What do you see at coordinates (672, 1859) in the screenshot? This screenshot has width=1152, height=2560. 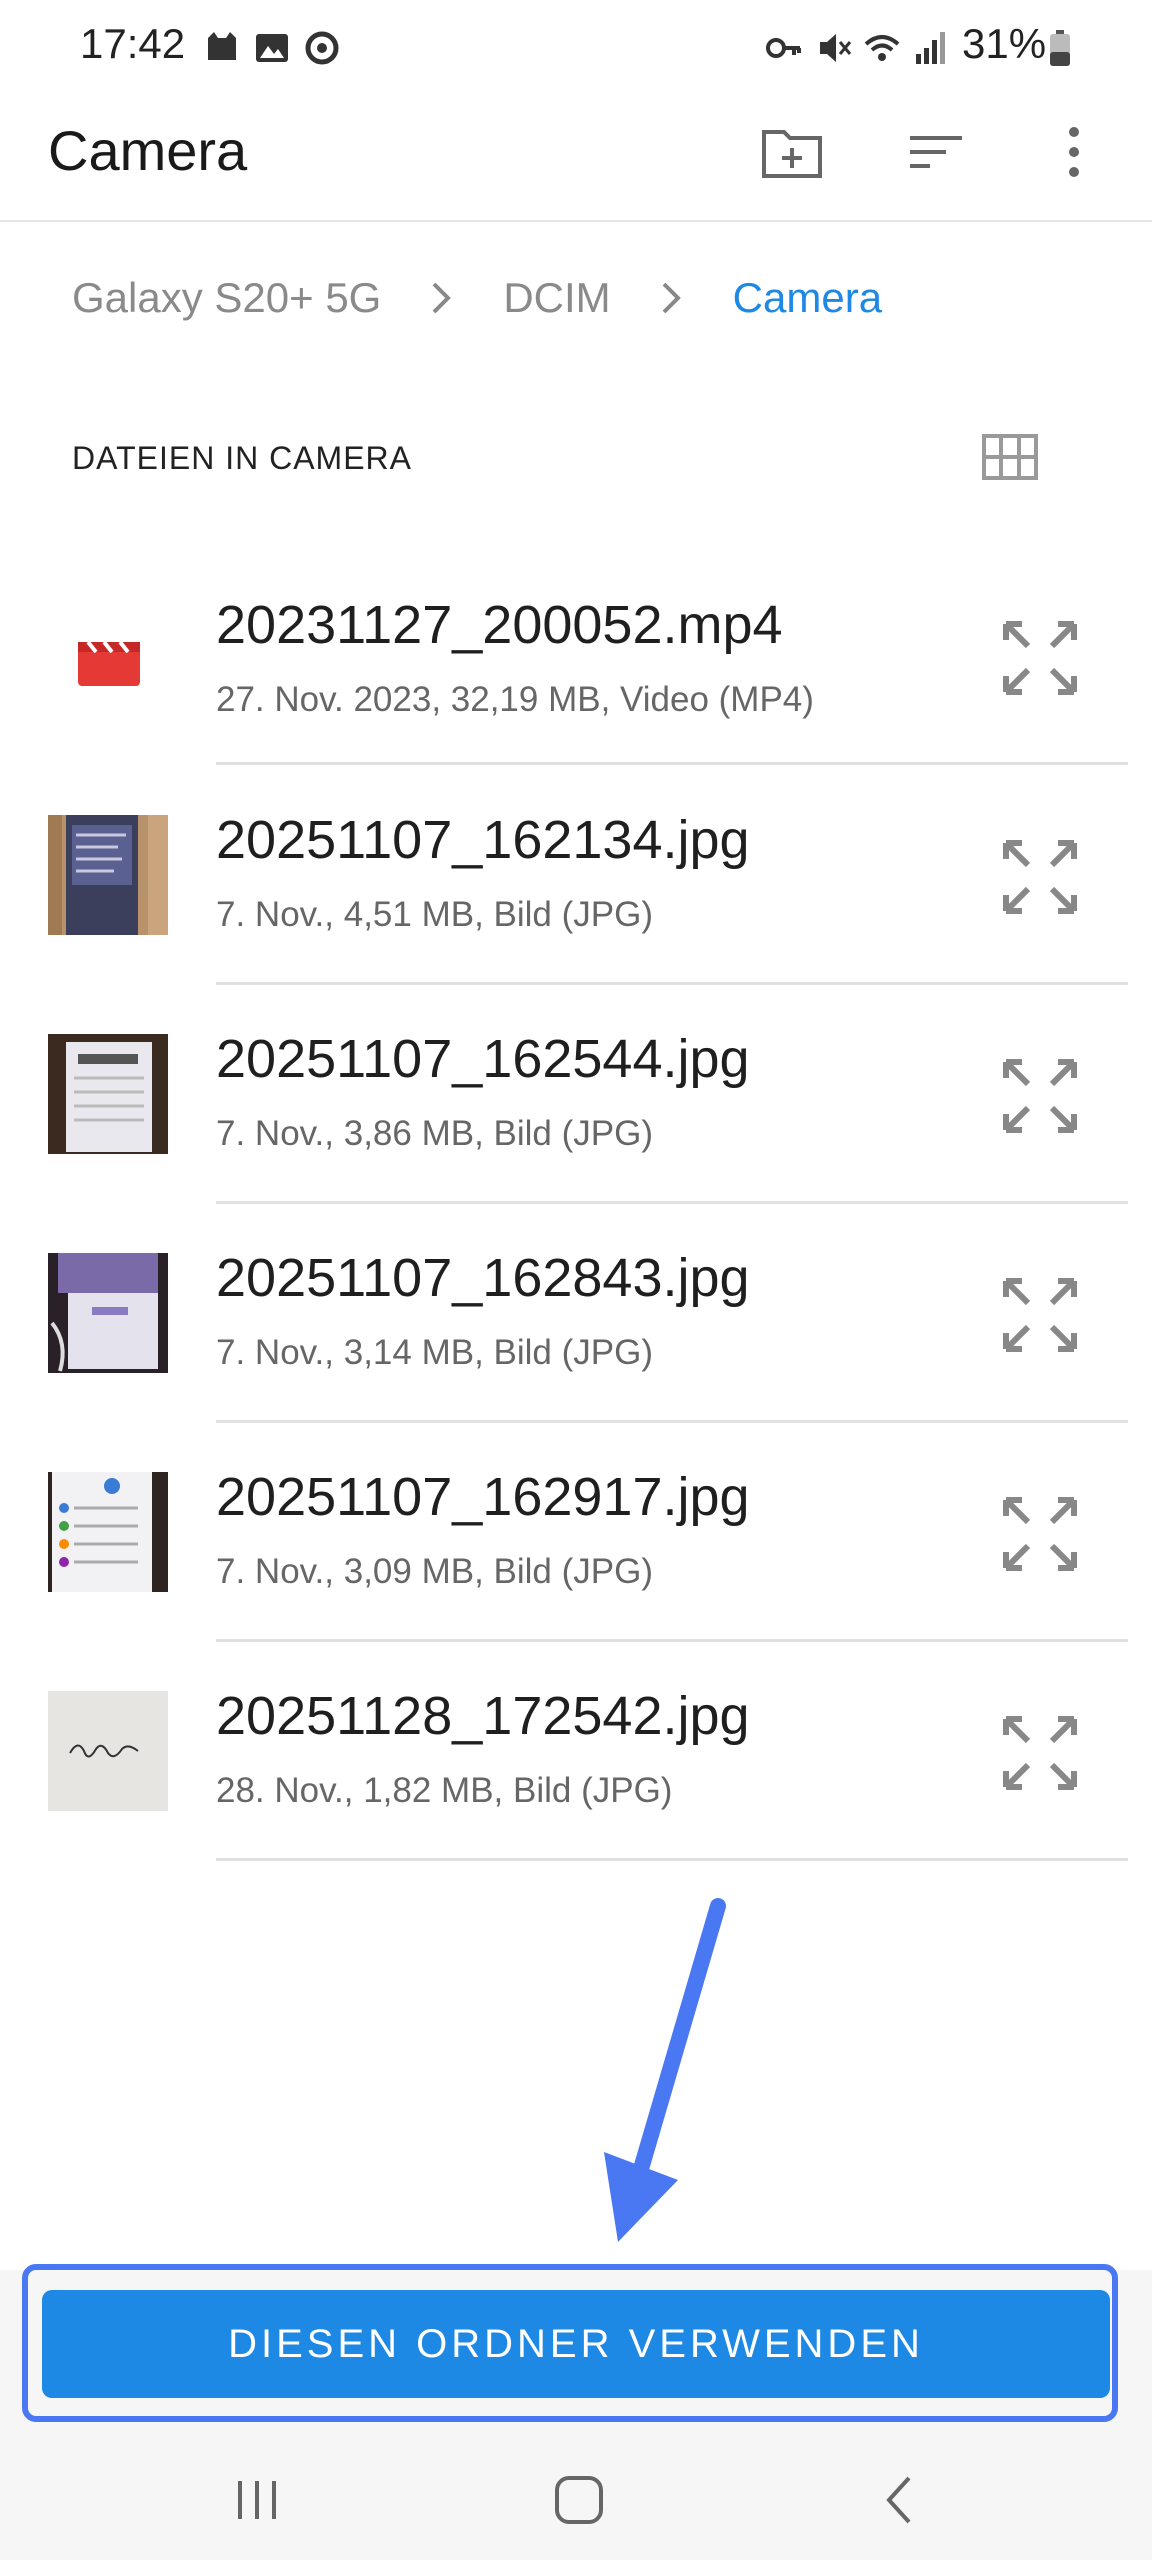 I see `divider` at bounding box center [672, 1859].